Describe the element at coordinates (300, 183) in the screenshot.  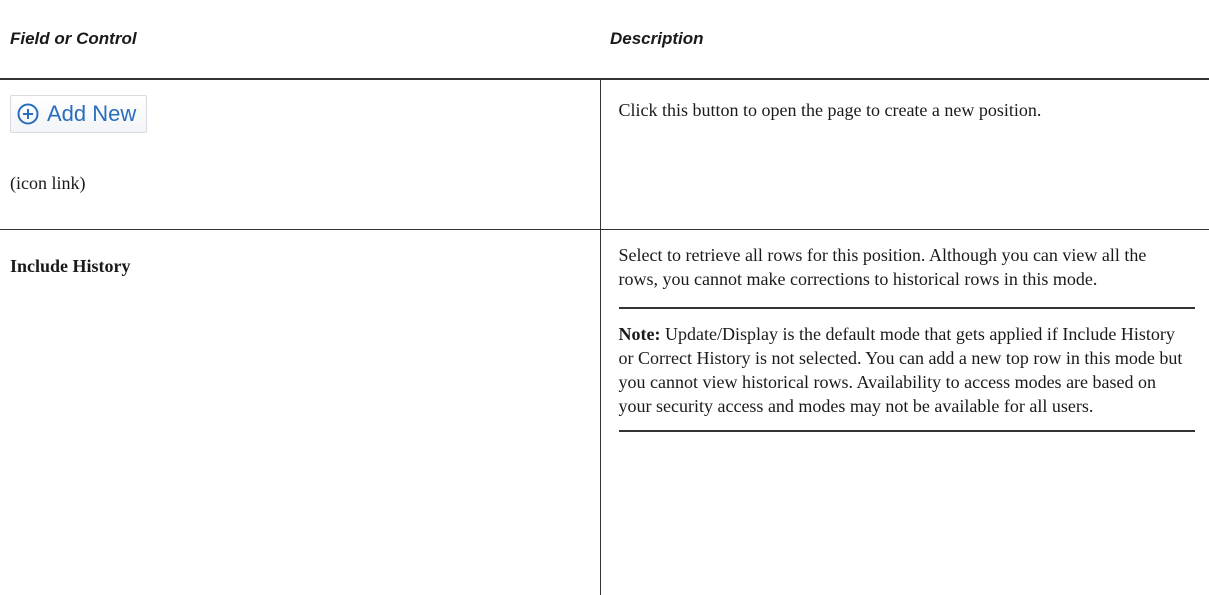
I see `icon-link-caption: (icon link)` at that location.